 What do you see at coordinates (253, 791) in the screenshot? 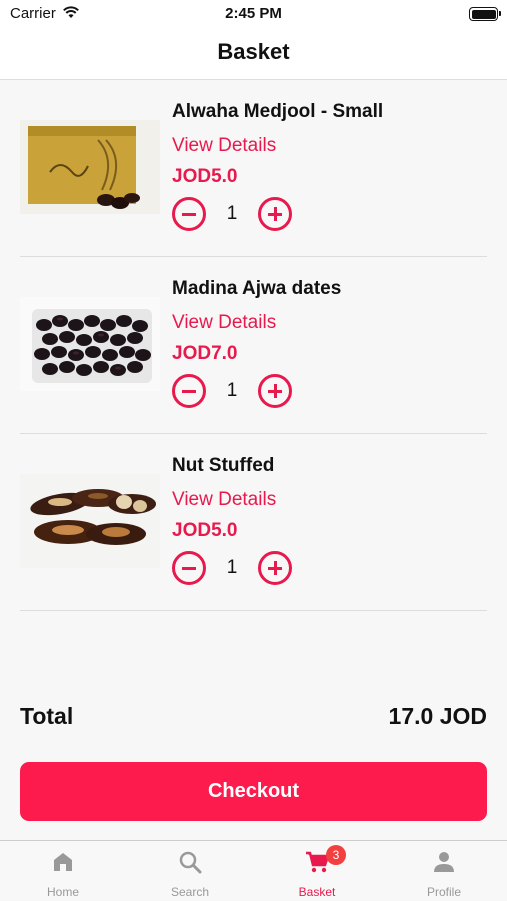
I see `checkout-button: Checkout` at bounding box center [253, 791].